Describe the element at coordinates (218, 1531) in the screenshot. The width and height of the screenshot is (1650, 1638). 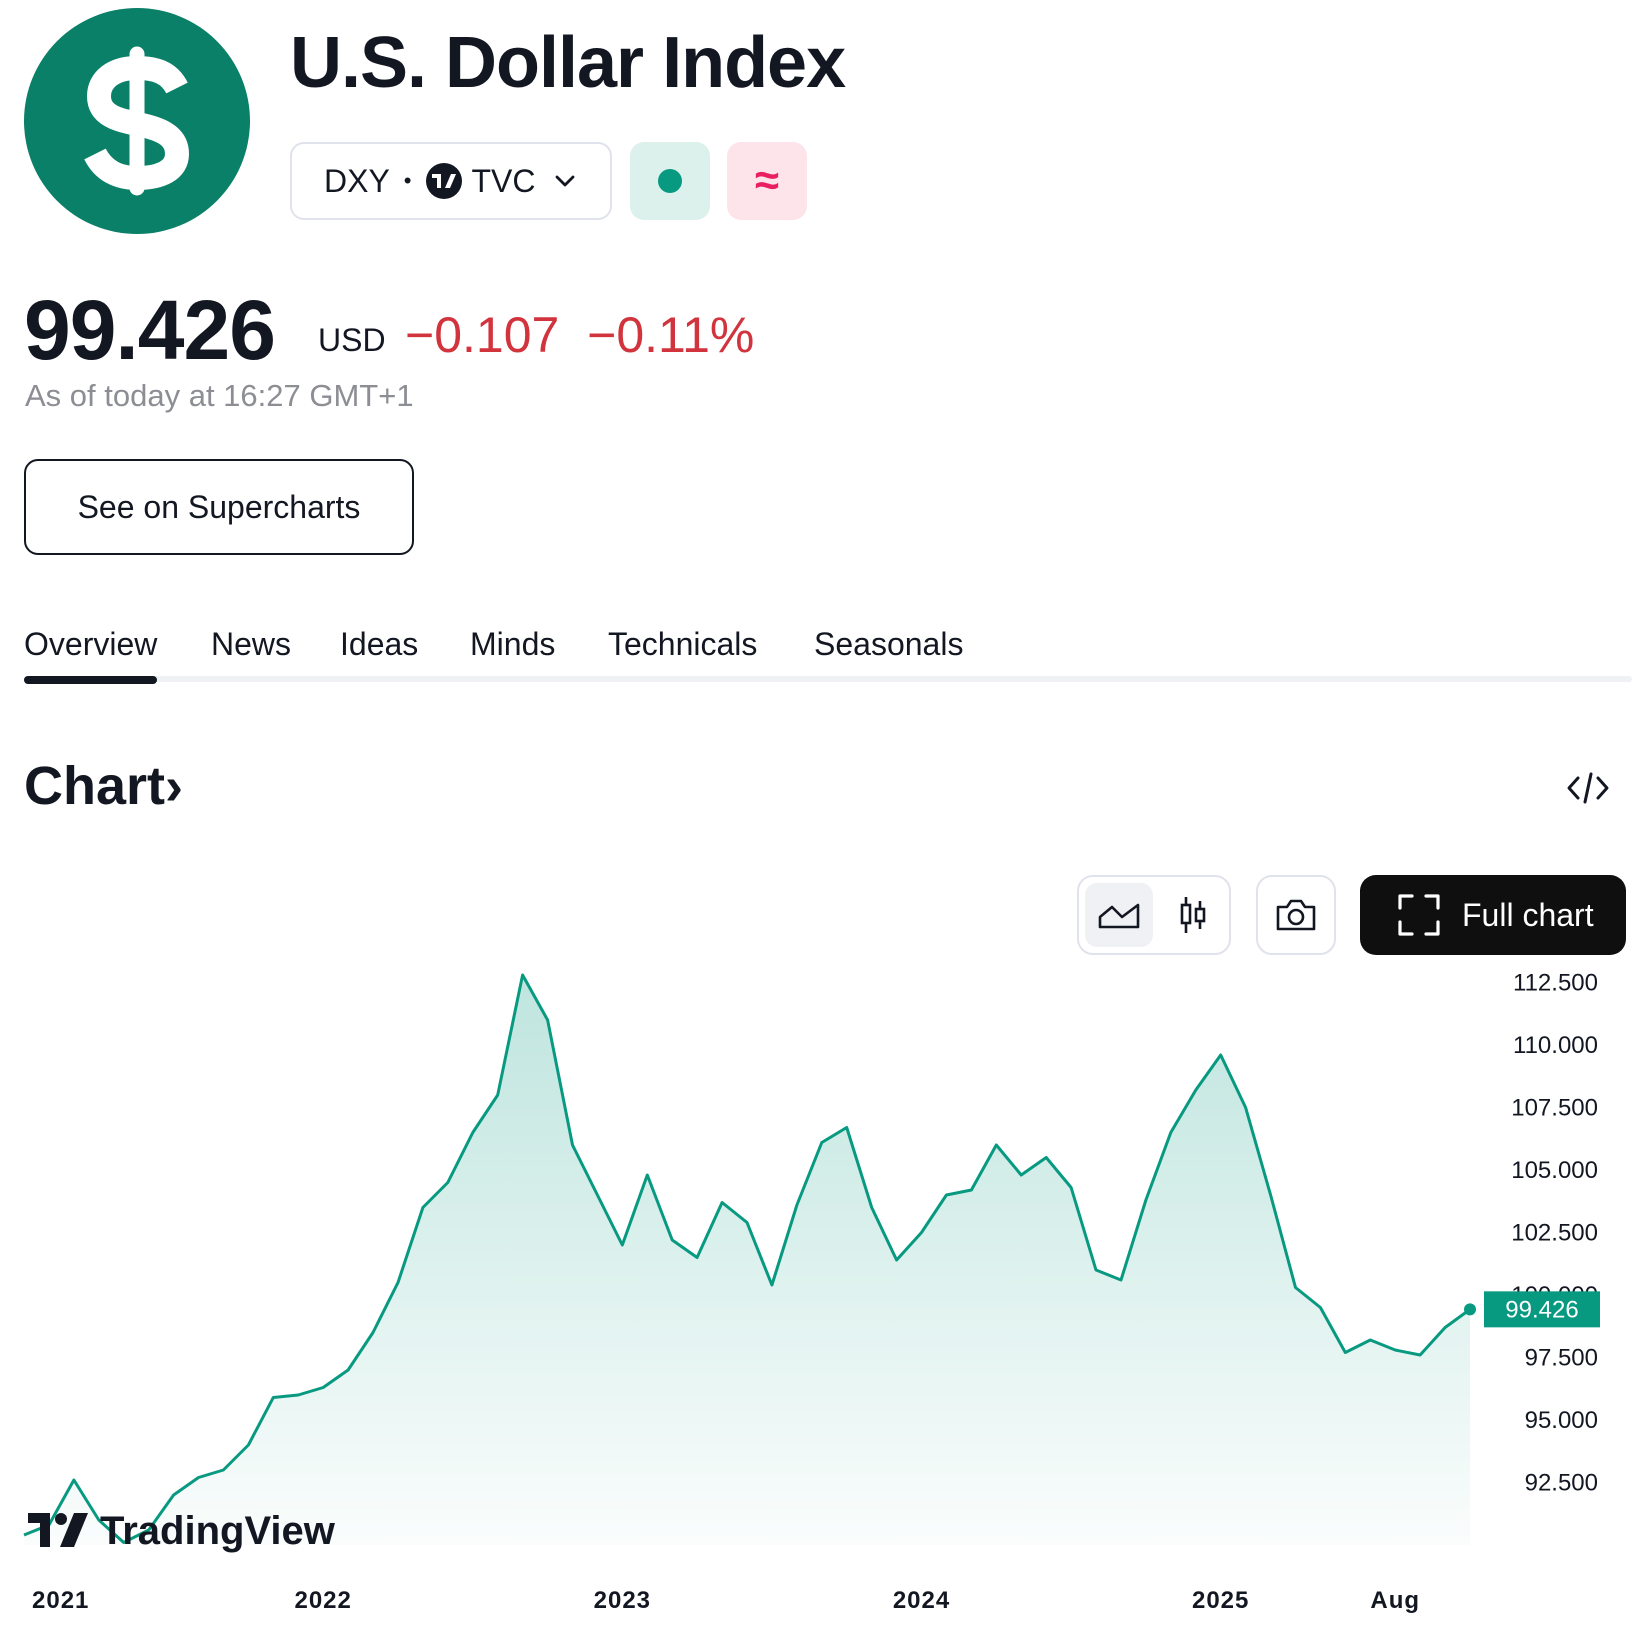
I see `tradingview-wordmark: TradingView` at that location.